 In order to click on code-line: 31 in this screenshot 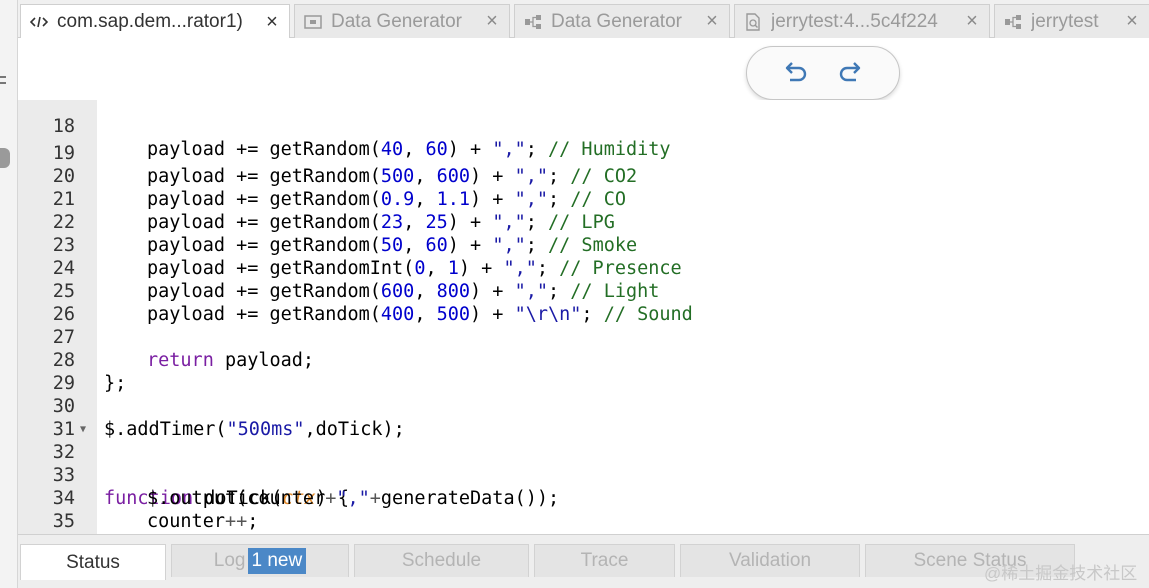, I will do `click(583, 417)`.